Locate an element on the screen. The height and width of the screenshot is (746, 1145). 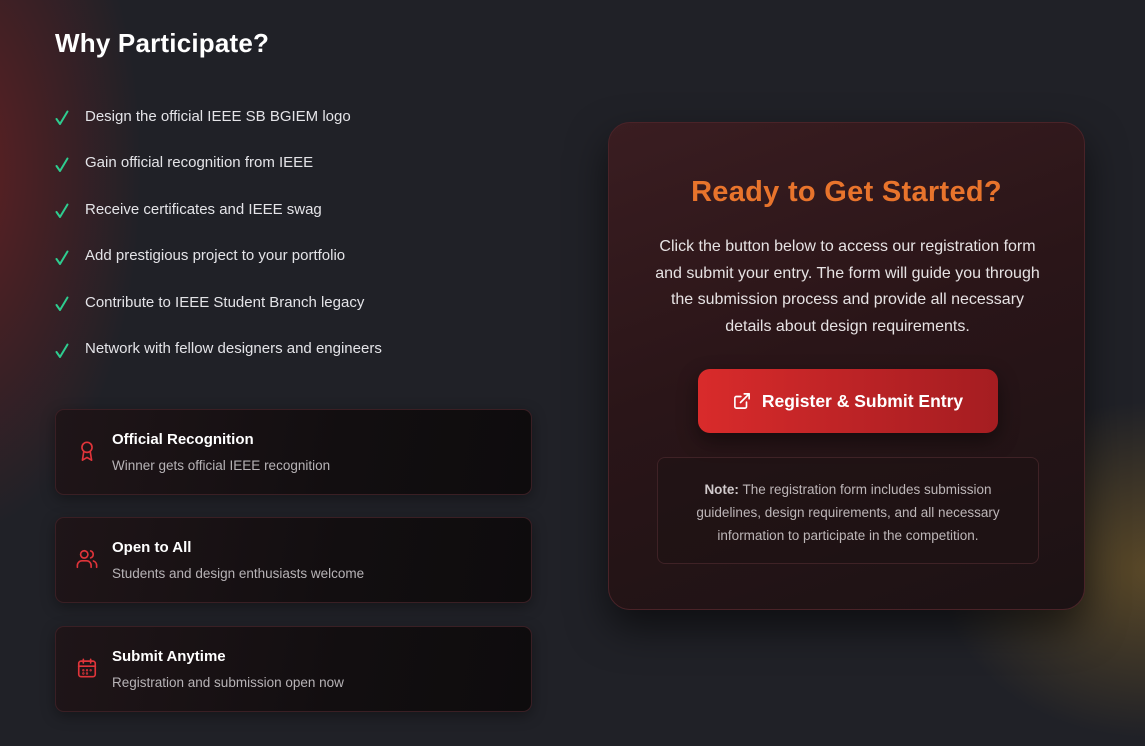
benefit-text: Contribute to IEEE Student Branch legacy is located at coordinates (225, 302).